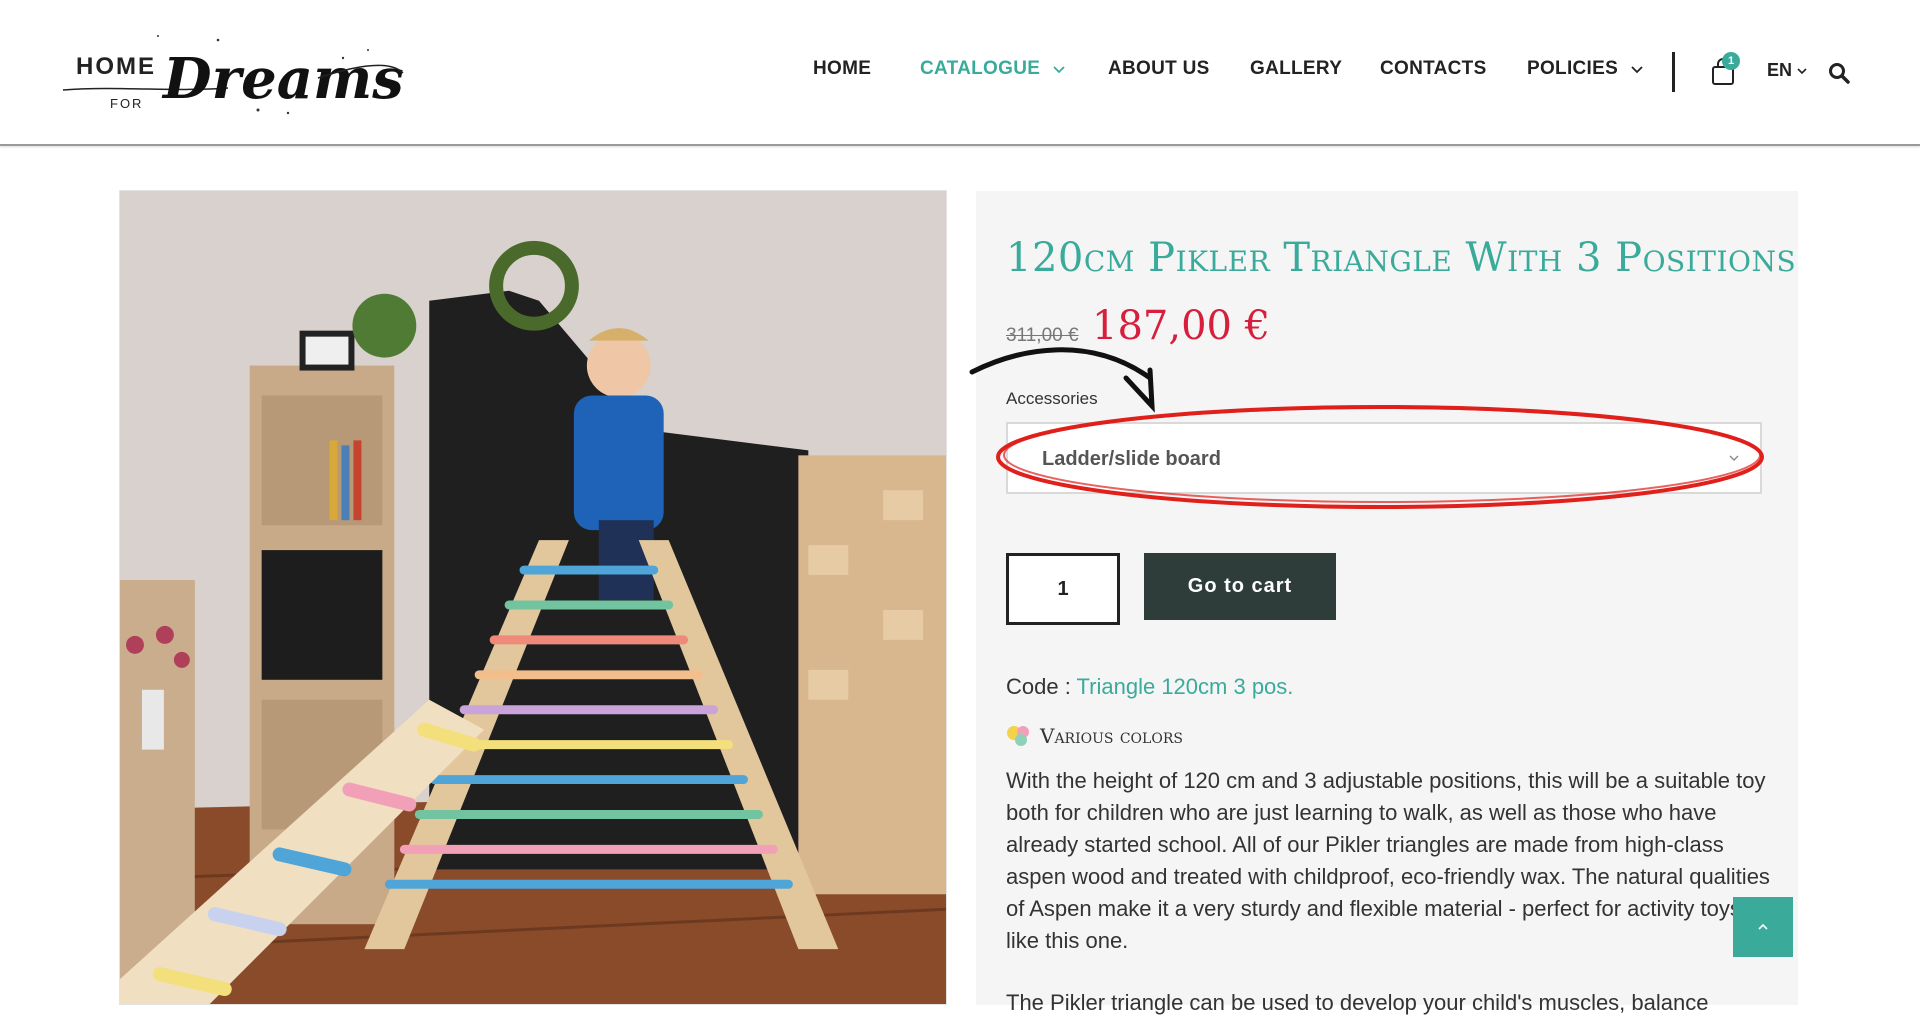 The width and height of the screenshot is (1920, 1019). Describe the element at coordinates (1384, 458) in the screenshot. I see `accessories-select: Ladder/slide board` at that location.